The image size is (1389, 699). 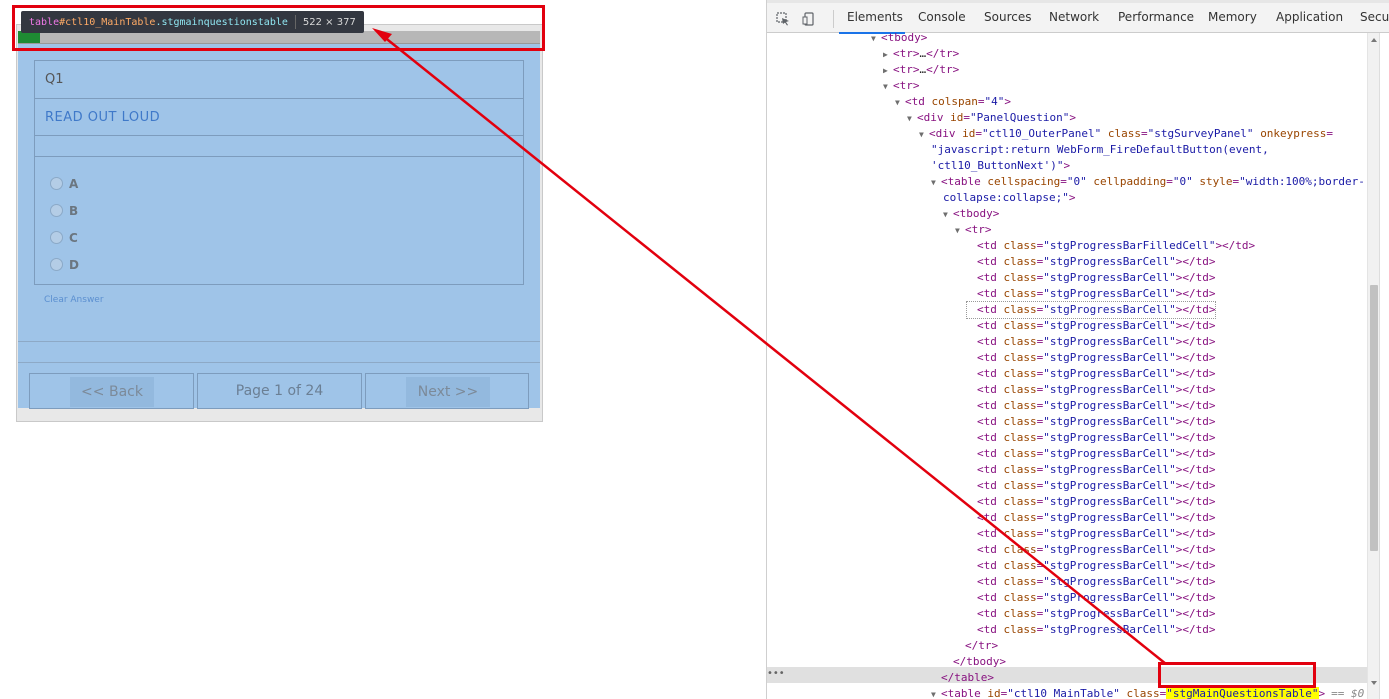 I want to click on option-a: A, so click(x=64, y=182).